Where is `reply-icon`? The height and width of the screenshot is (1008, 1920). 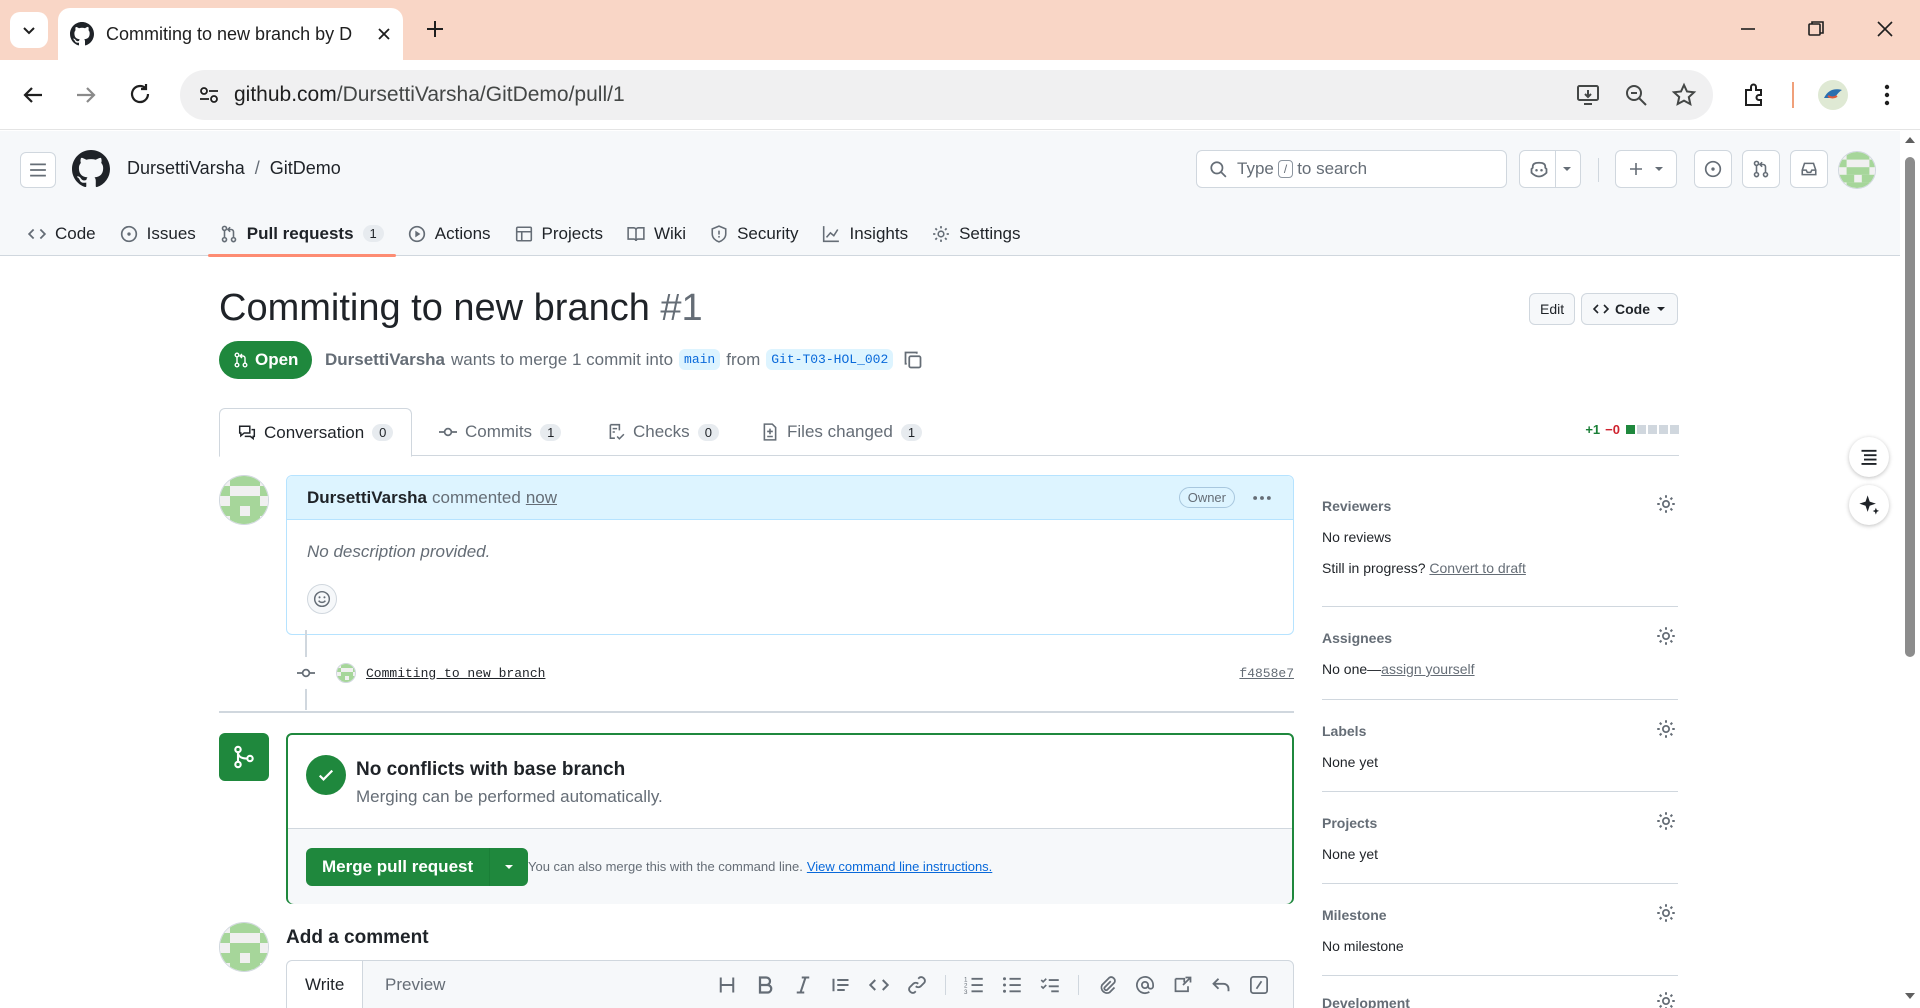 reply-icon is located at coordinates (1221, 985).